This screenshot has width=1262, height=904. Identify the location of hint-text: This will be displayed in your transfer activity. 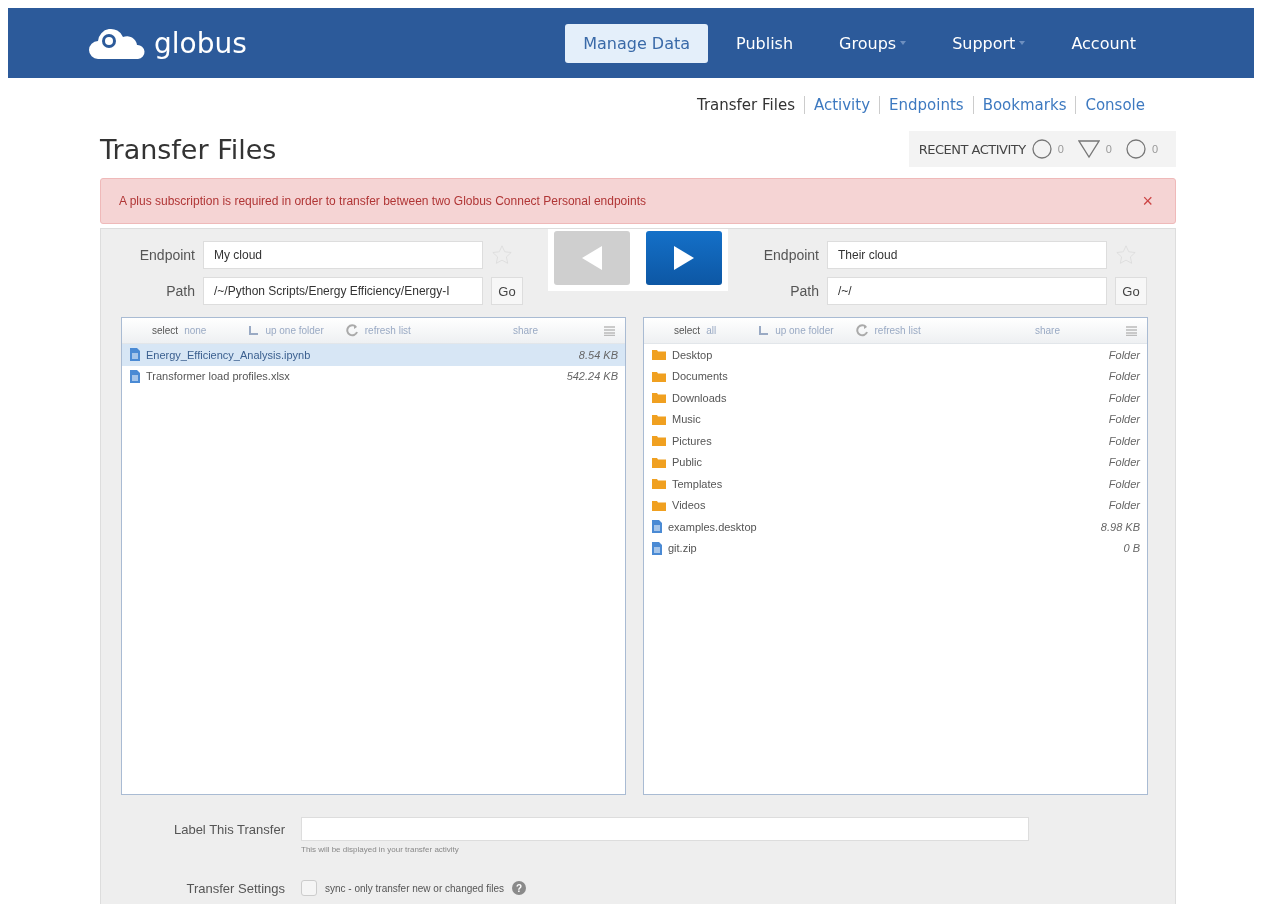
(380, 849).